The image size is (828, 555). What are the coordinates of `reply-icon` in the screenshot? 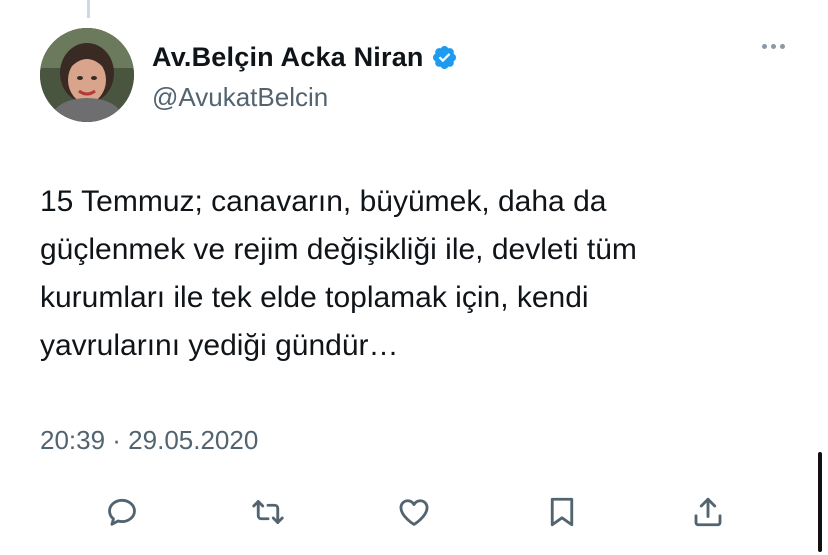 It's located at (122, 512).